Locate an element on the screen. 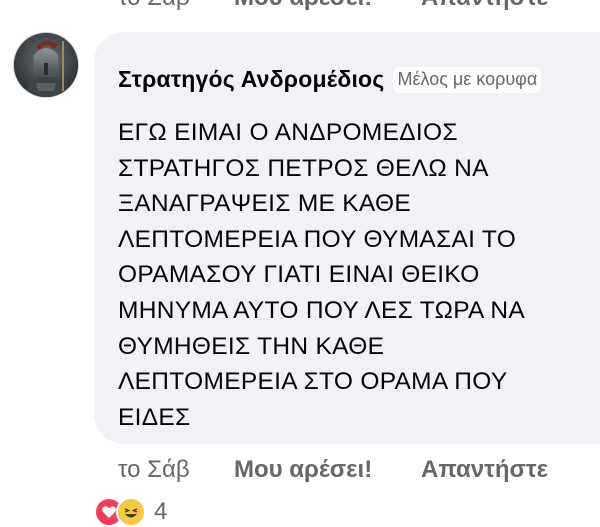 The height and width of the screenshot is (527, 600). haha-reaction-icon is located at coordinates (131, 512).